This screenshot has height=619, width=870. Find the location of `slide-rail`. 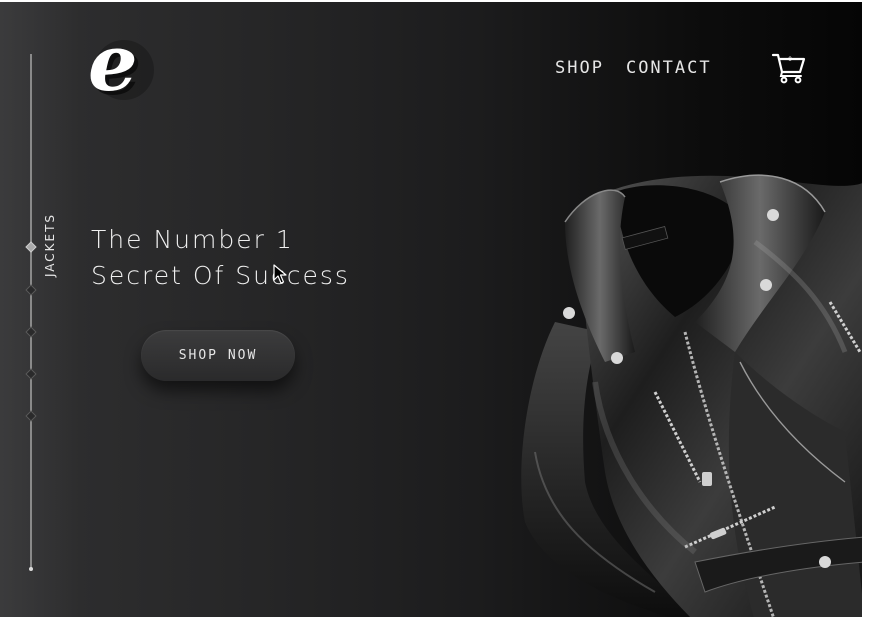

slide-rail is located at coordinates (31, 312).